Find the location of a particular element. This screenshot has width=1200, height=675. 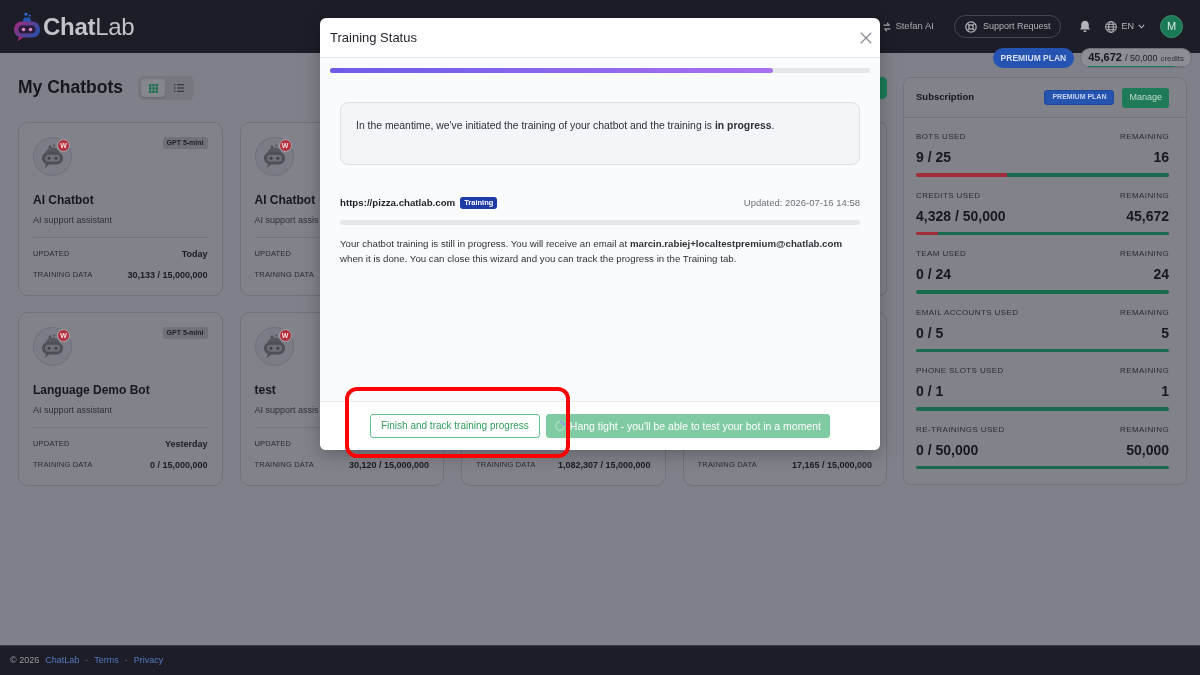

quota-used: 0 / 24 is located at coordinates (934, 274).